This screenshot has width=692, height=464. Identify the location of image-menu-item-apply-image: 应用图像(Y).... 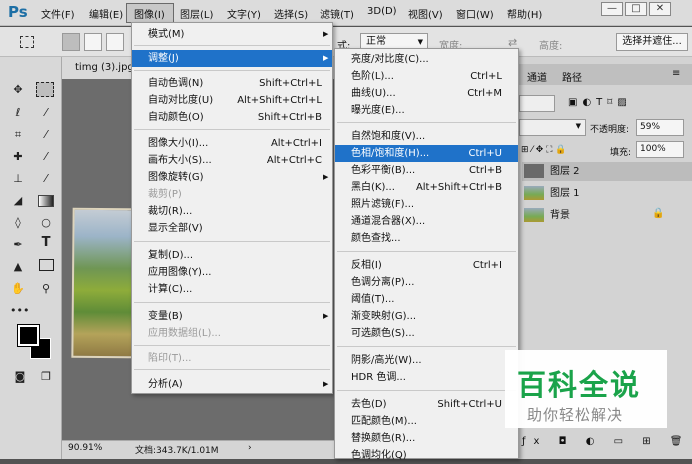
(232, 272).